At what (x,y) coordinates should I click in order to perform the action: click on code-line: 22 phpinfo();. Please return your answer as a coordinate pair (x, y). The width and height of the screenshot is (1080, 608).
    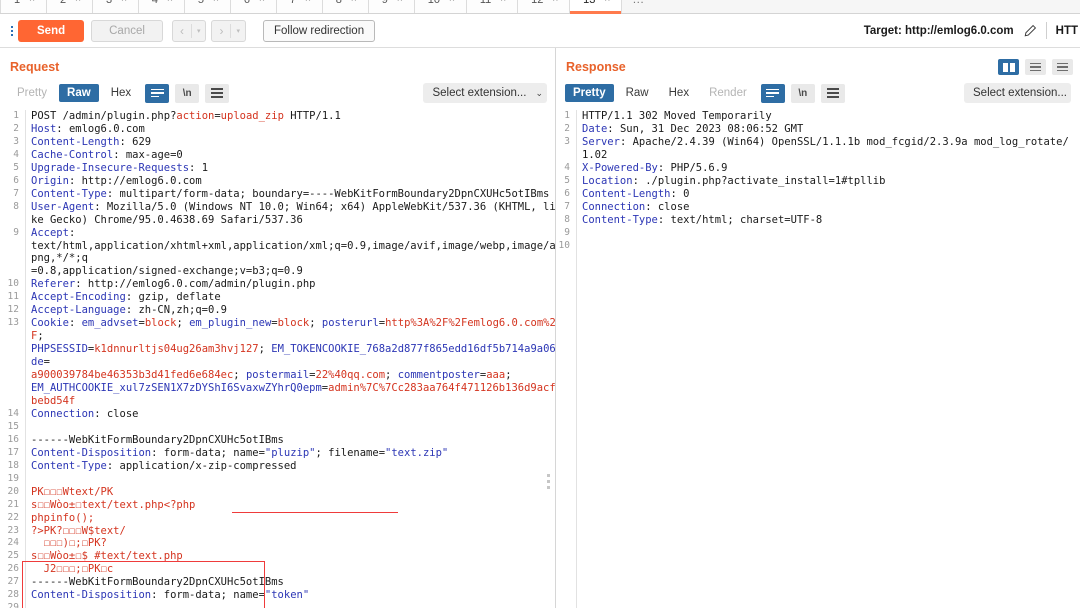
    Looking at the image, I should click on (278, 518).